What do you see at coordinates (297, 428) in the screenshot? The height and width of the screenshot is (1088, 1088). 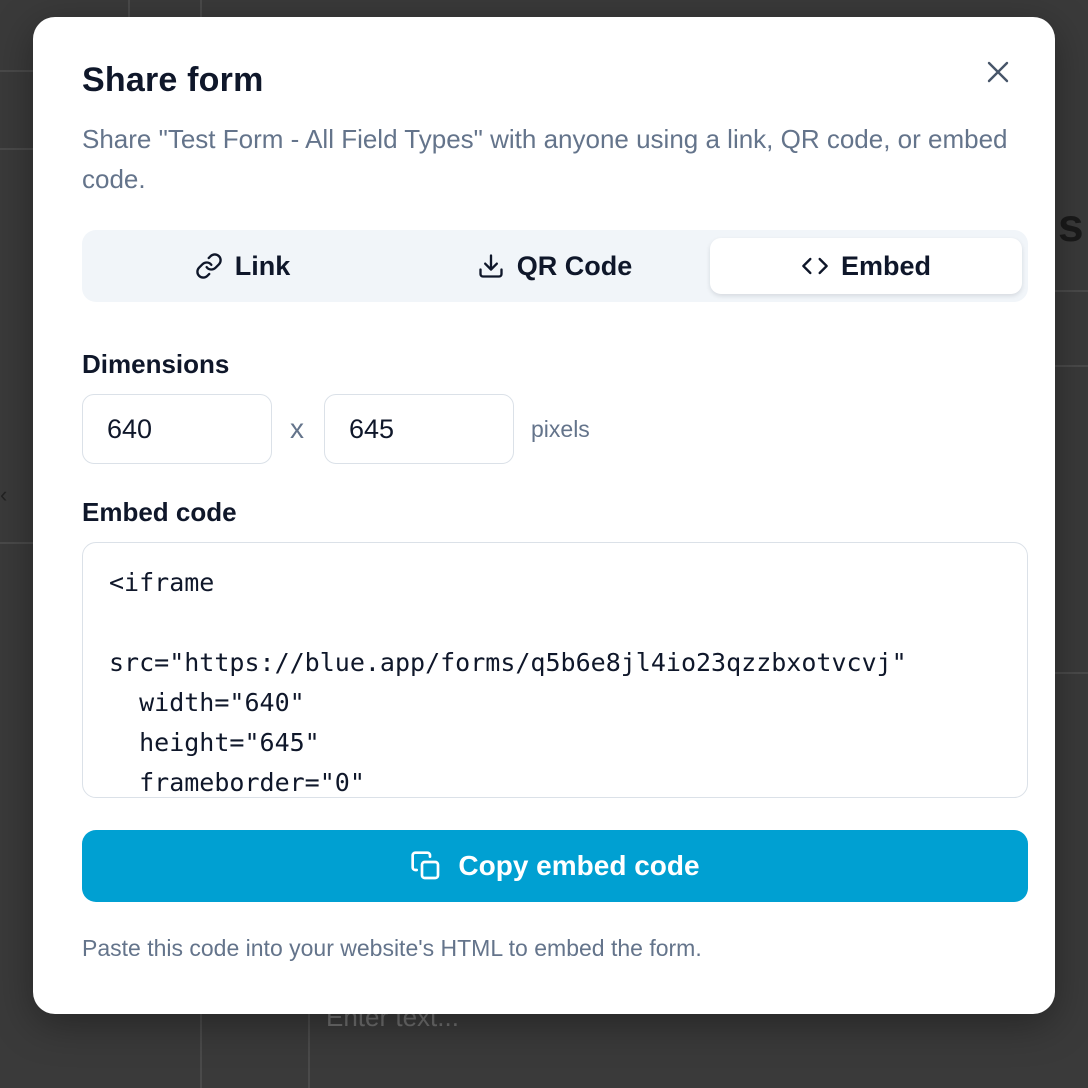 I see `dimensions-separator: x` at bounding box center [297, 428].